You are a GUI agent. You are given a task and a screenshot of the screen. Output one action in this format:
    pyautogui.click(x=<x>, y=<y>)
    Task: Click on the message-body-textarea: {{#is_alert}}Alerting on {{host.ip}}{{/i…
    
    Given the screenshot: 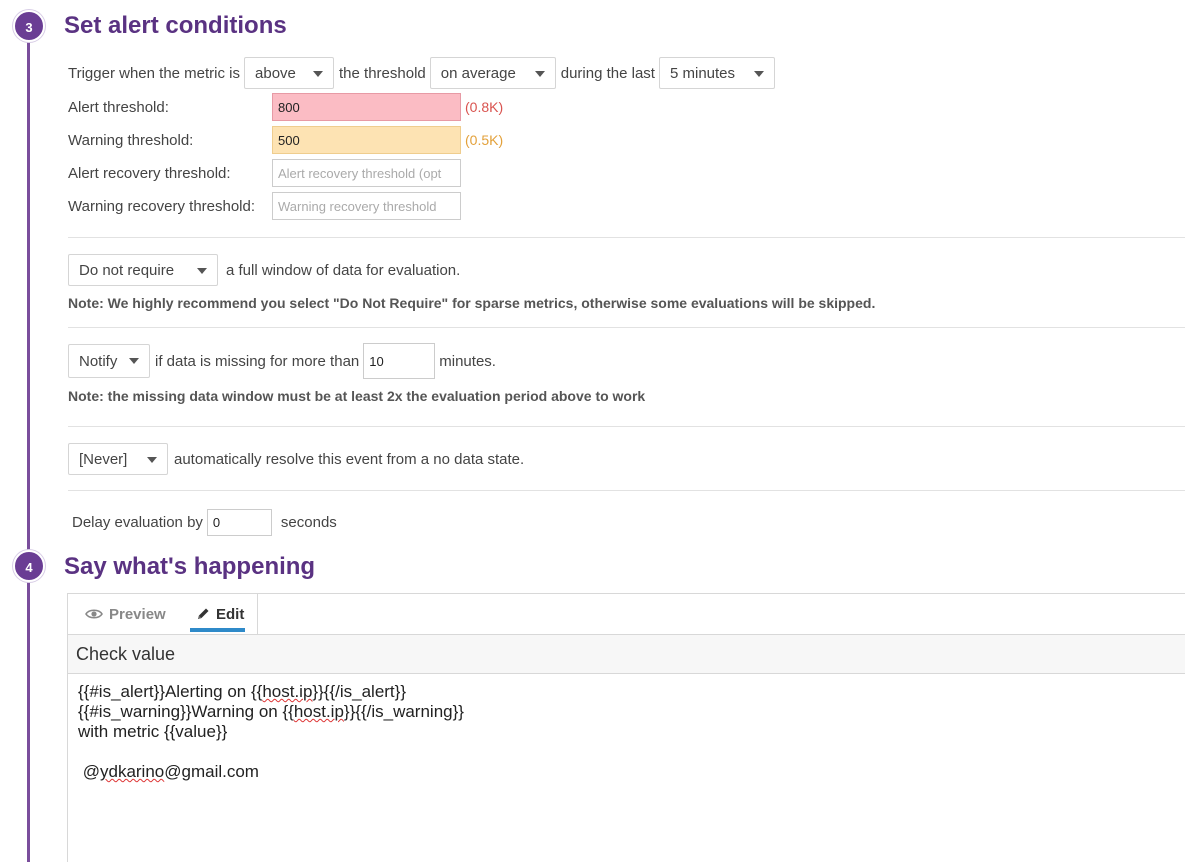 What is the action you would take?
    pyautogui.click(x=271, y=732)
    